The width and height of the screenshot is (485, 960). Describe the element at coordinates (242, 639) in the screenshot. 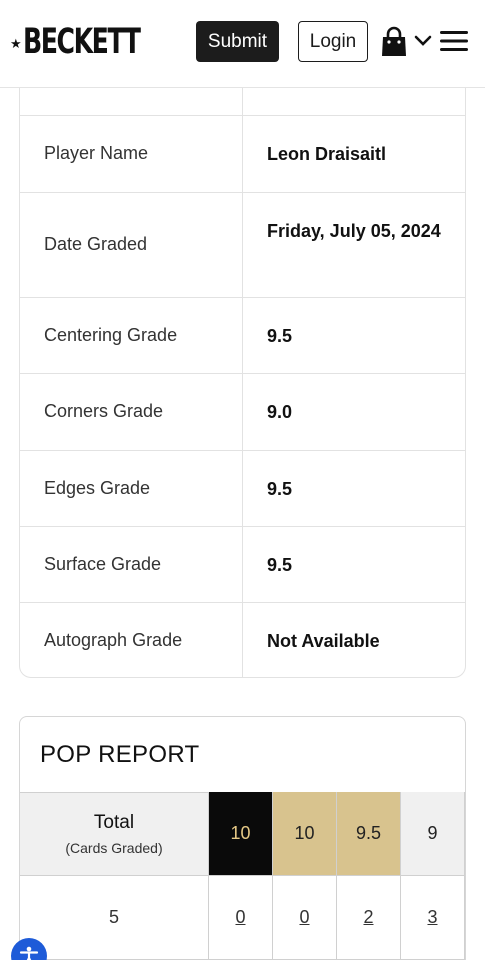

I see `table-row: Autograph Grade Not Available` at that location.